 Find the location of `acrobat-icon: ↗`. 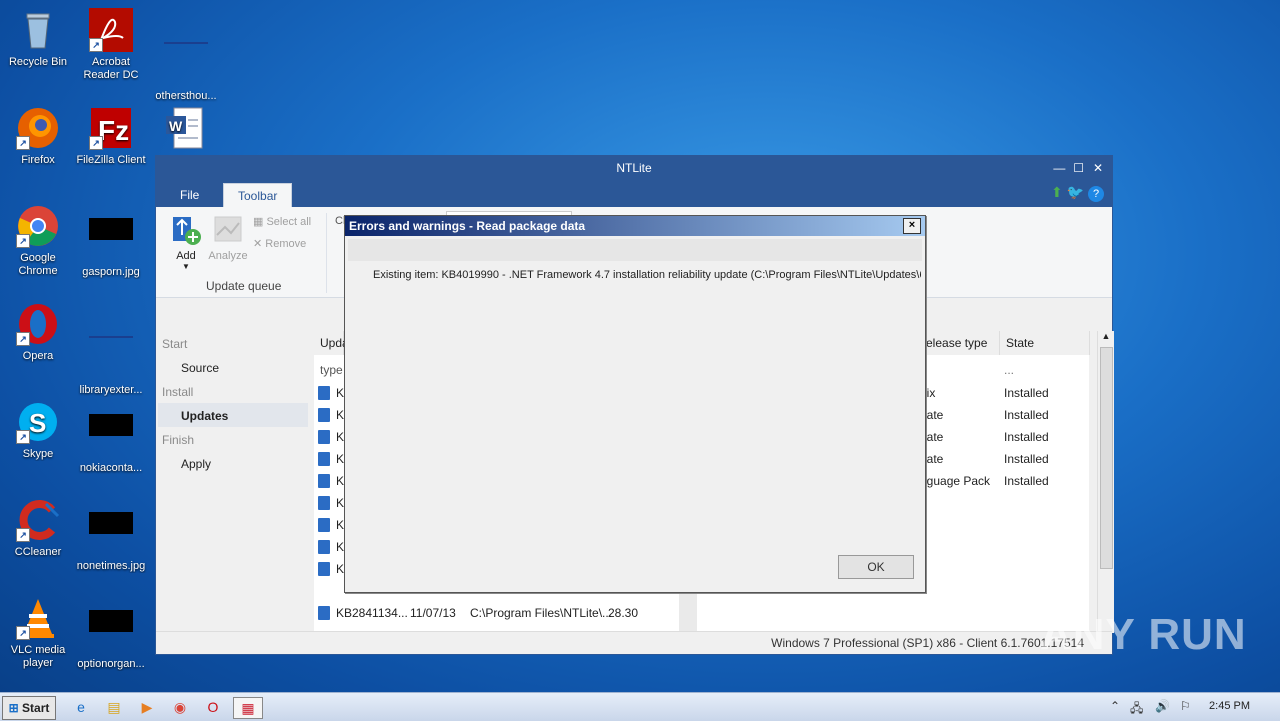

acrobat-icon: ↗ is located at coordinates (111, 30).